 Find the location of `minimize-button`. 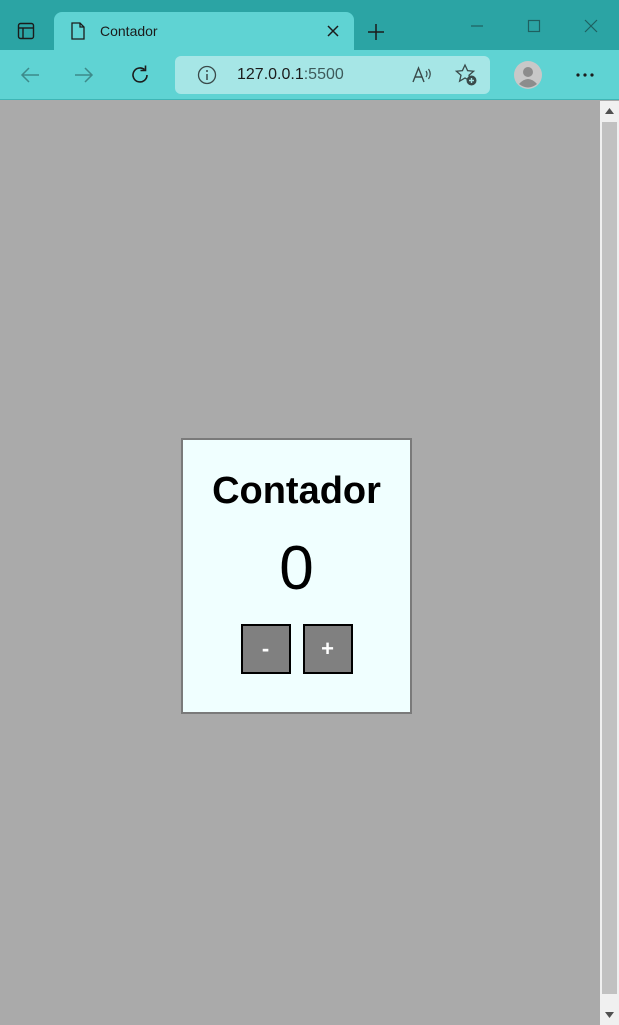

minimize-button is located at coordinates (477, 26).